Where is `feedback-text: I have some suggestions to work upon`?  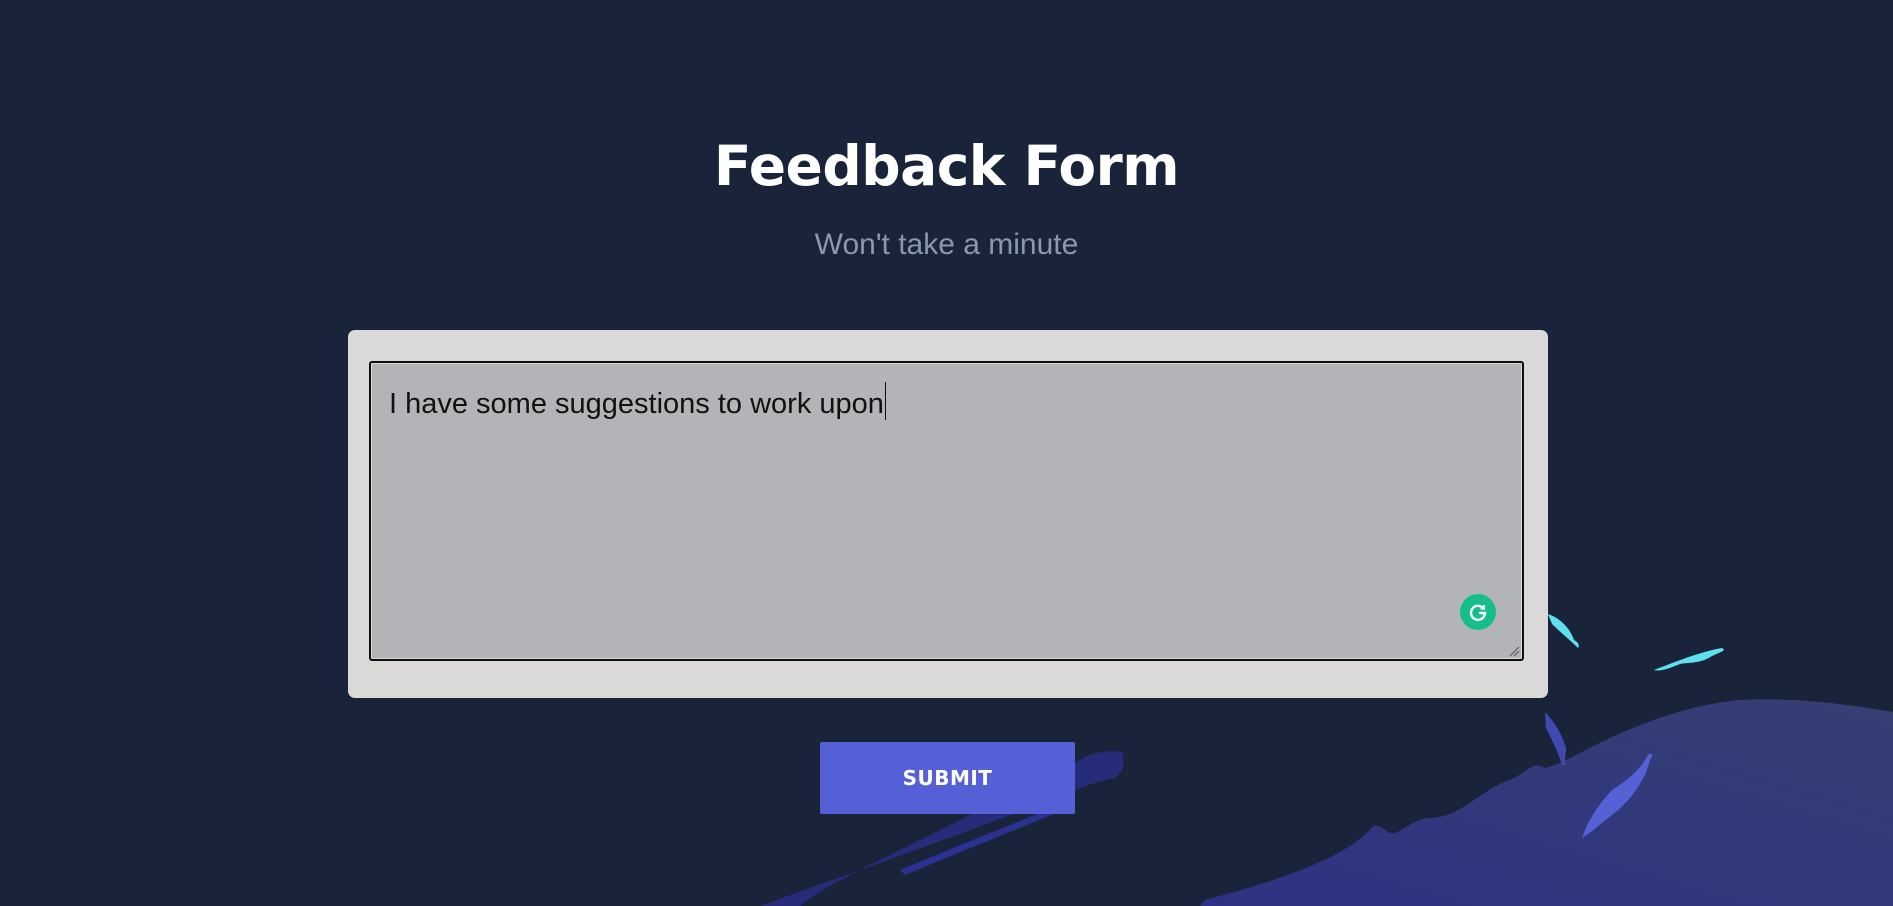 feedback-text: I have some suggestions to work upon is located at coordinates (638, 402).